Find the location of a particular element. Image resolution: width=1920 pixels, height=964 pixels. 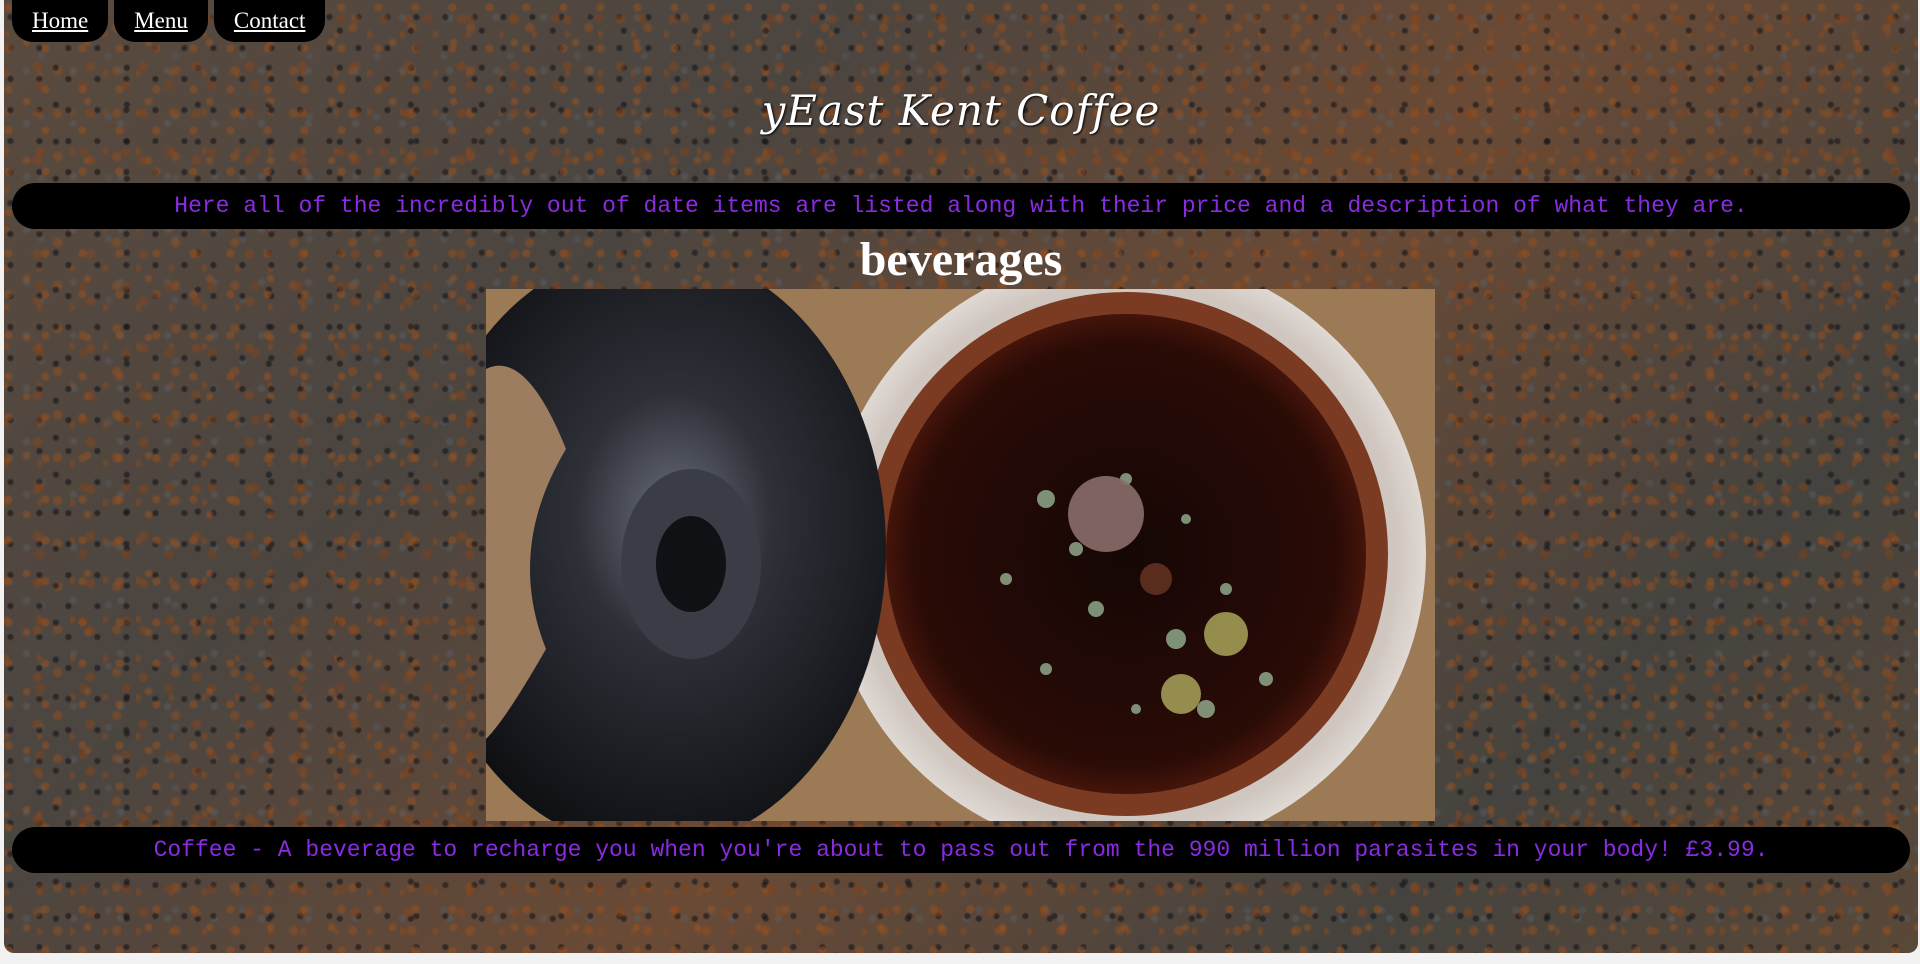

nav-link-menu: Menu is located at coordinates (161, 21).